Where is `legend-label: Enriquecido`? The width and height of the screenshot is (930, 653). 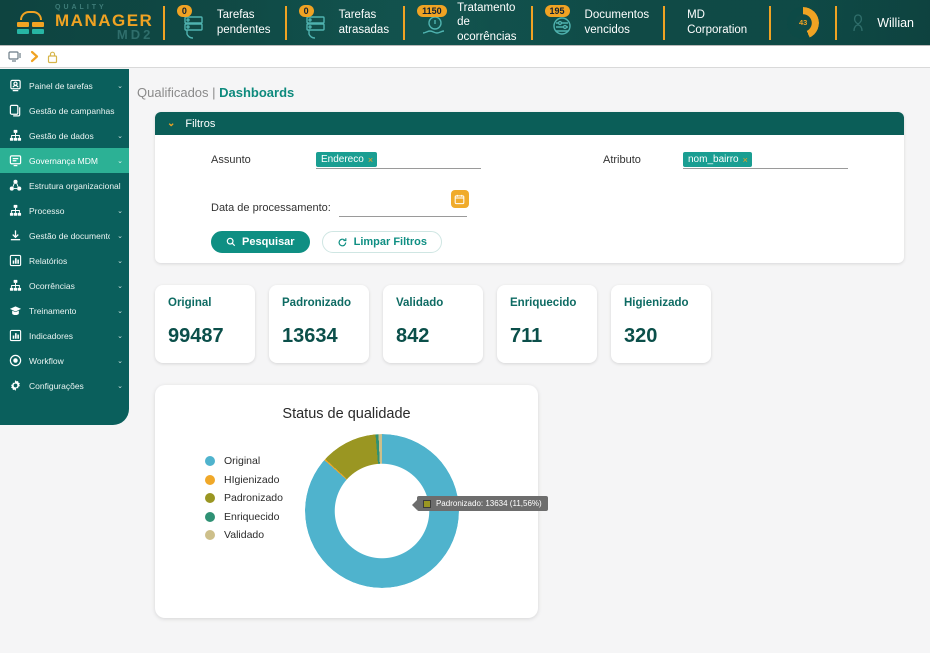 legend-label: Enriquecido is located at coordinates (252, 516).